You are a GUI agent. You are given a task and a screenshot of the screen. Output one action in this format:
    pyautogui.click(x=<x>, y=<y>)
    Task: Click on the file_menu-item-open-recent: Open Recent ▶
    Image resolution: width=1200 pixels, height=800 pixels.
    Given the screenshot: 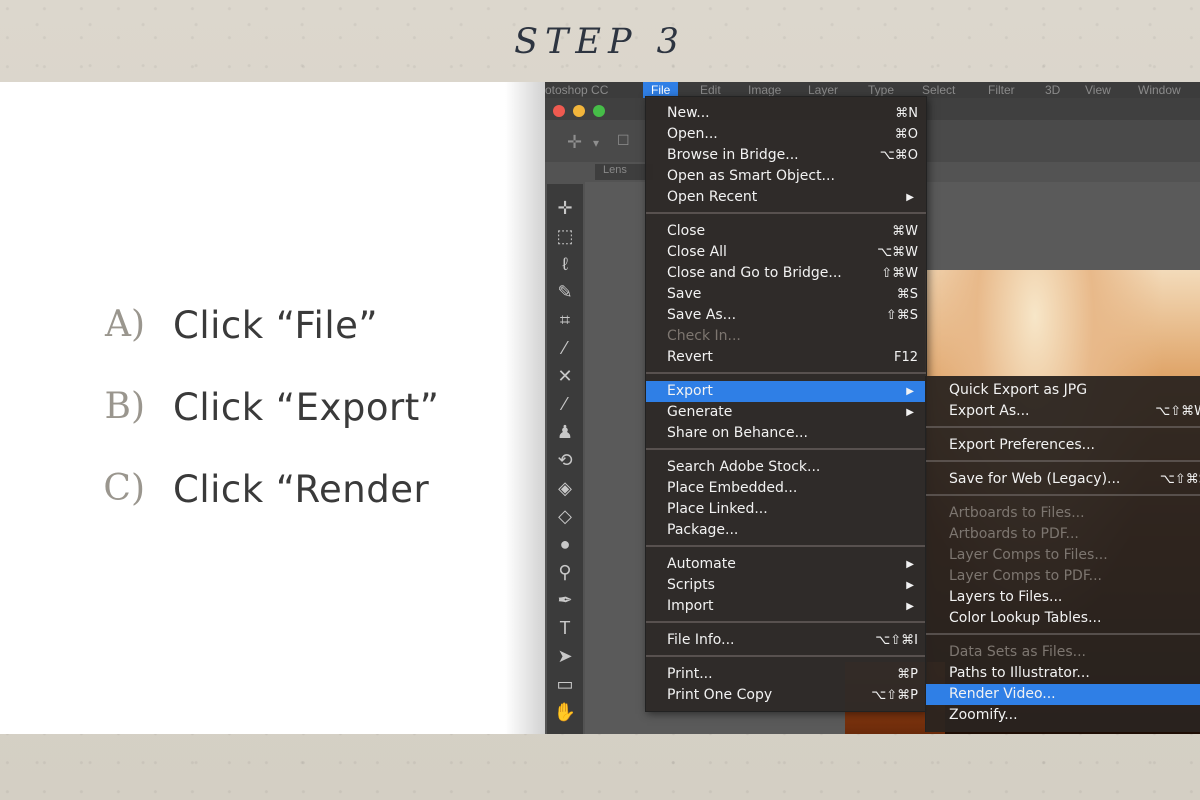 What is the action you would take?
    pyautogui.click(x=786, y=197)
    